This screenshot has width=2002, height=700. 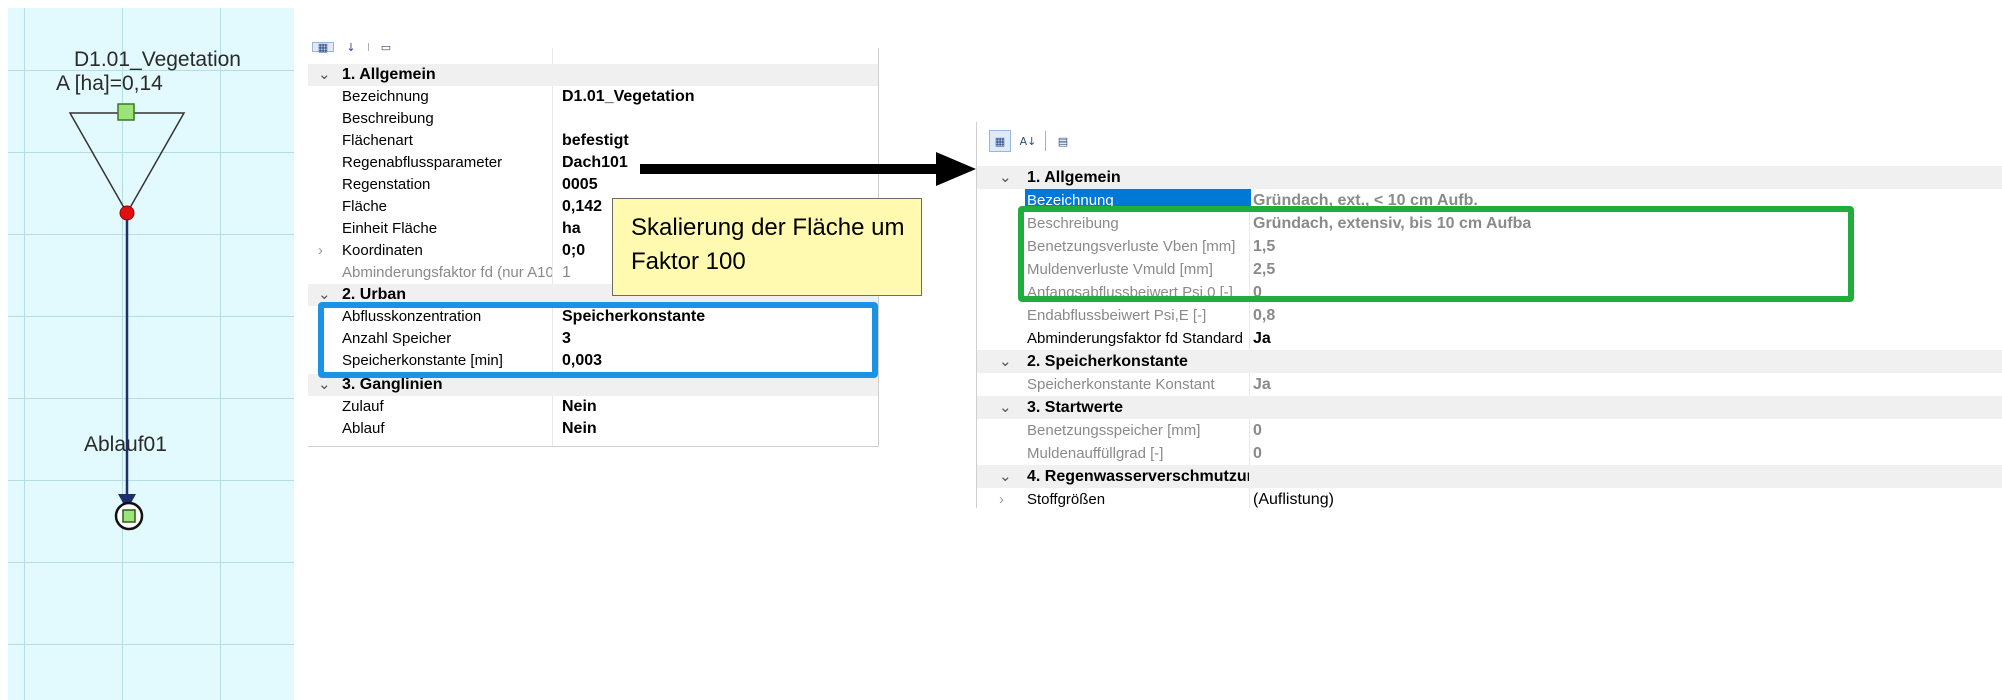 I want to click on sort-az-icon: ↓, so click(x=351, y=47).